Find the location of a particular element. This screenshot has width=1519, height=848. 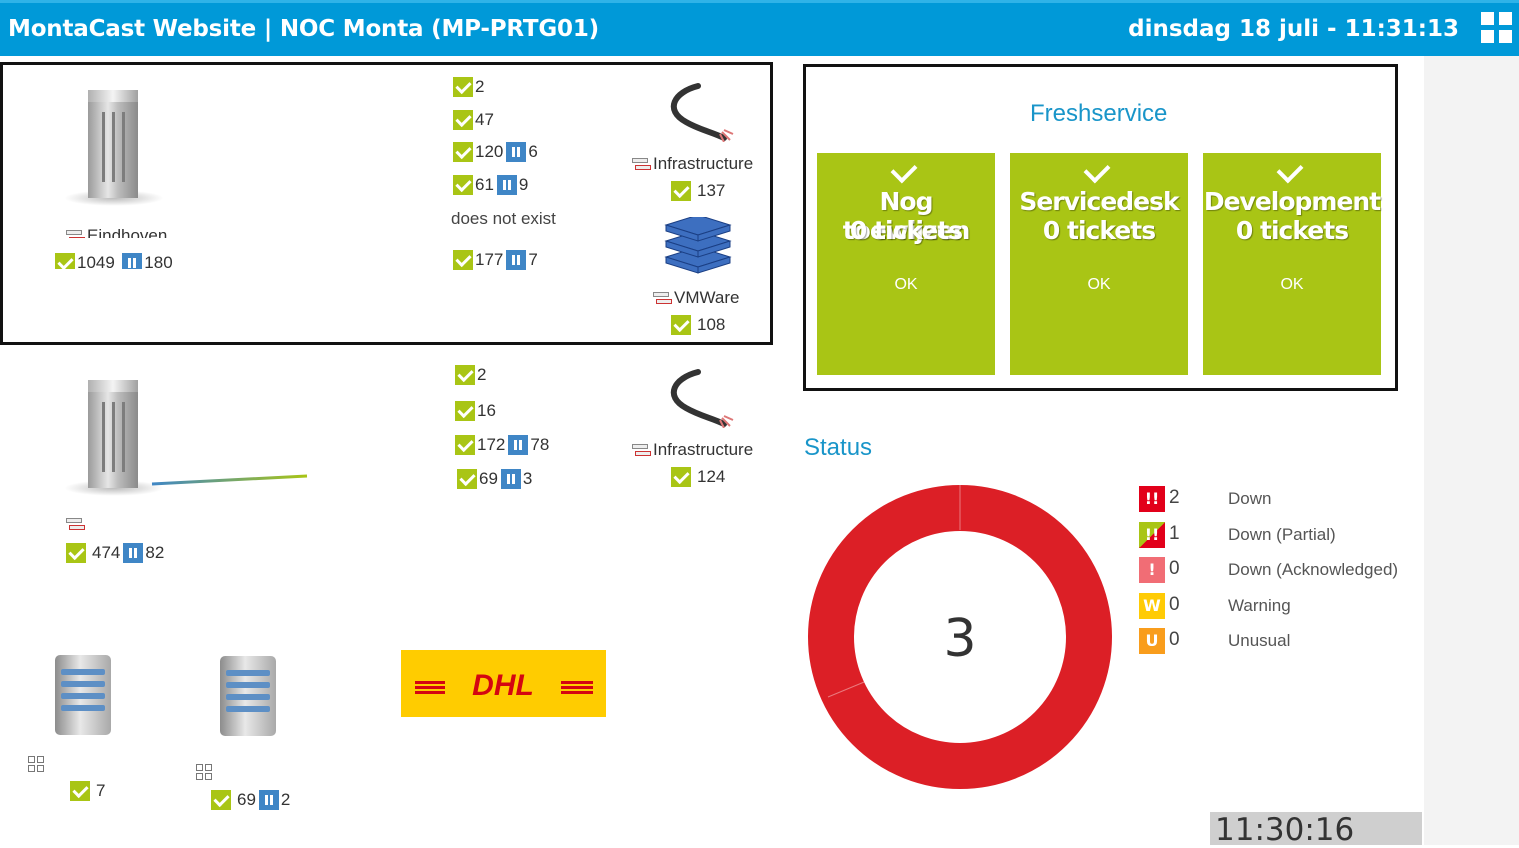

site2-row-4: 69 3 is located at coordinates (496, 479).